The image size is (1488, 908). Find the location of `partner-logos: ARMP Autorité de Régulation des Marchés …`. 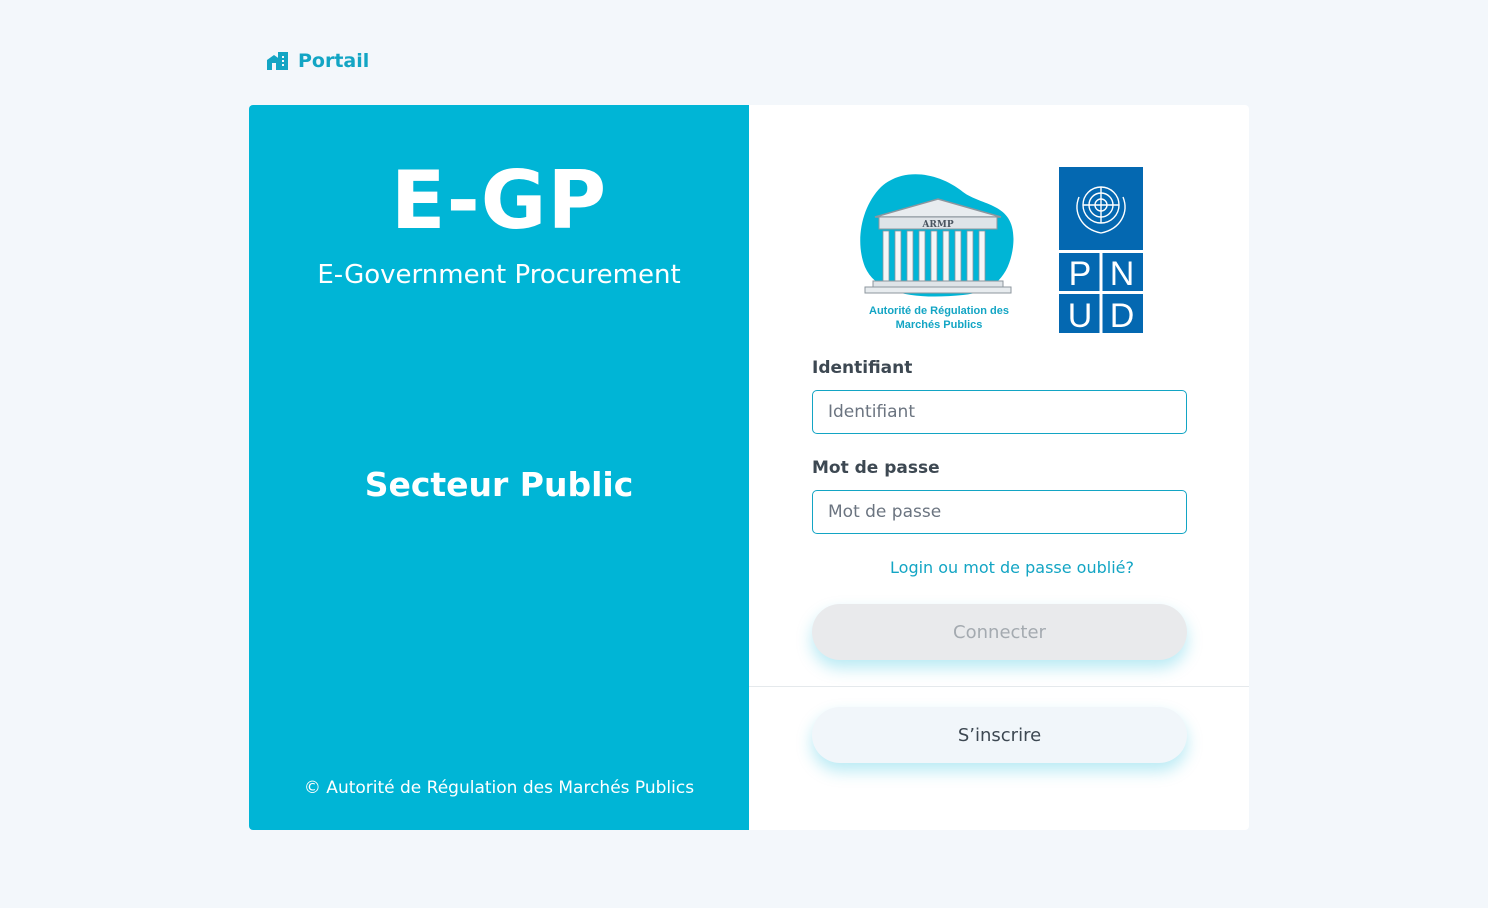

partner-logos: ARMP Autorité de Régulation des Marchés … is located at coordinates (998, 250).